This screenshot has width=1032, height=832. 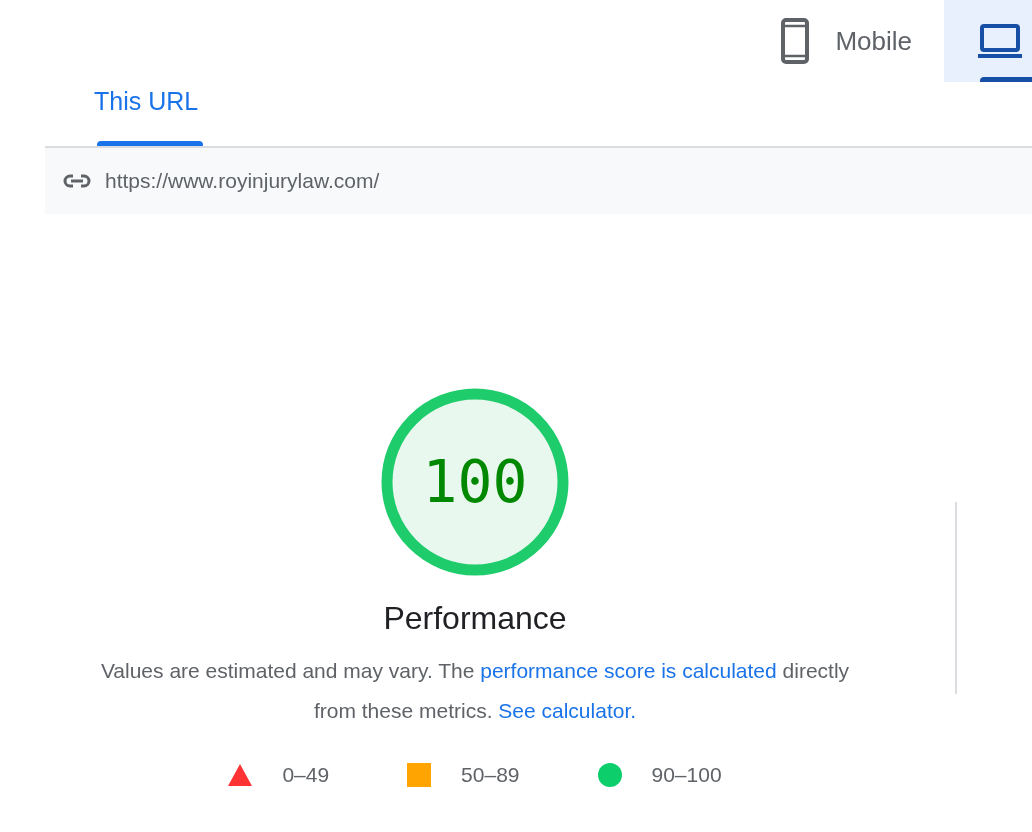 What do you see at coordinates (628, 670) in the screenshot?
I see `link: performance score is calculated` at bounding box center [628, 670].